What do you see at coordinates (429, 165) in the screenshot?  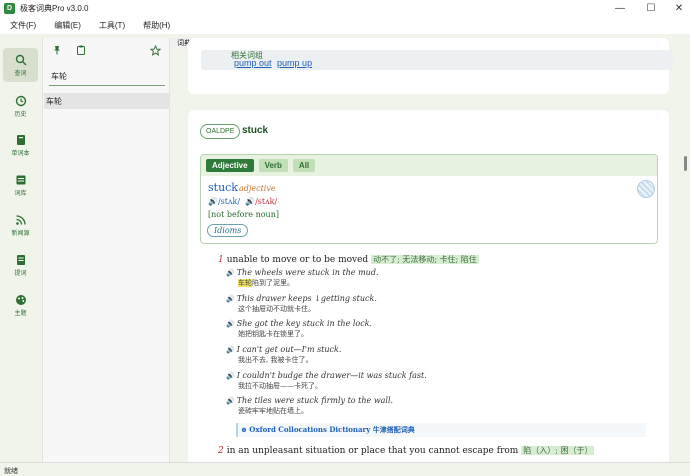 I see `pos-tab-bar: Adjective Verb All` at bounding box center [429, 165].